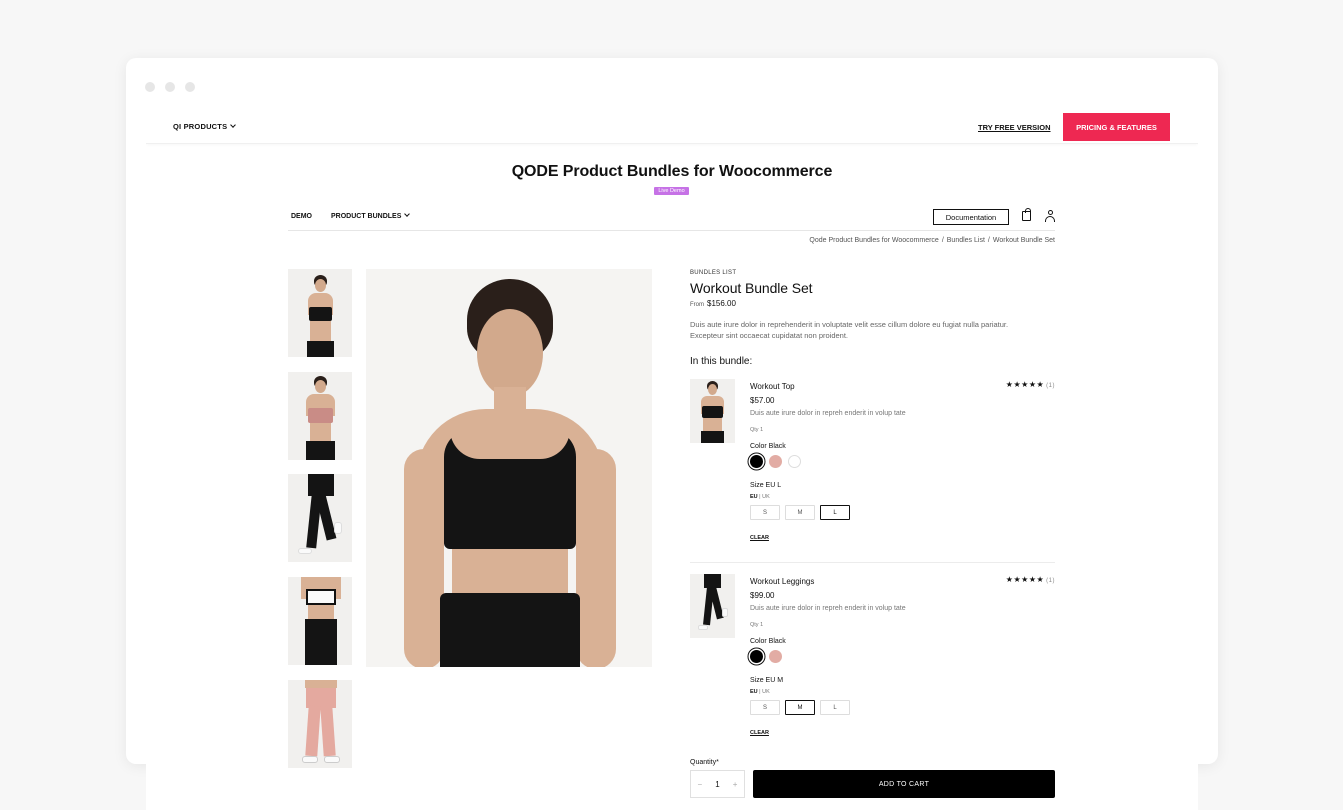 The width and height of the screenshot is (1343, 810). What do you see at coordinates (762, 595) in the screenshot?
I see `bundle-item-price: $99.00` at bounding box center [762, 595].